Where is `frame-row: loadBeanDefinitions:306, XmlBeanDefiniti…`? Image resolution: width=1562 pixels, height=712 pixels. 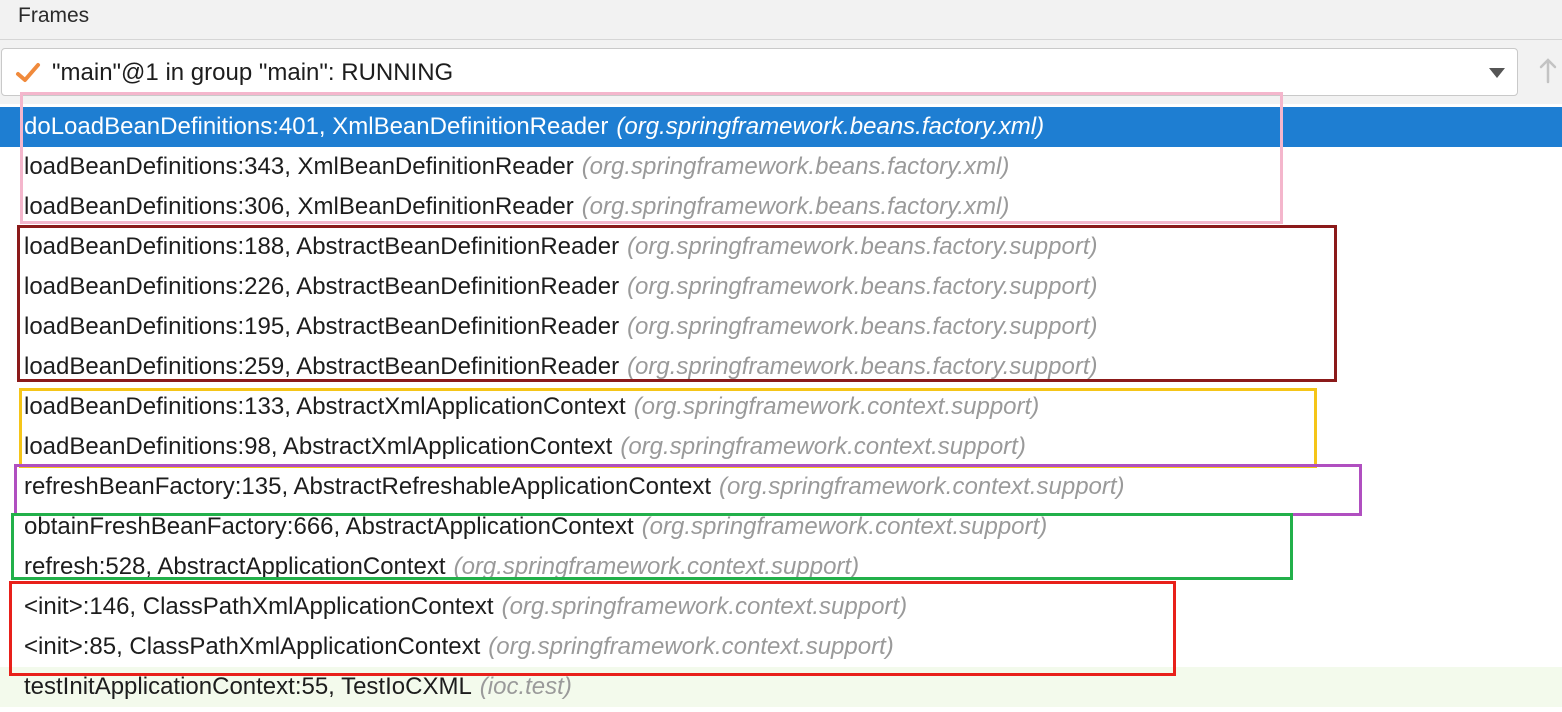 frame-row: loadBeanDefinitions:306, XmlBeanDefiniti… is located at coordinates (781, 207).